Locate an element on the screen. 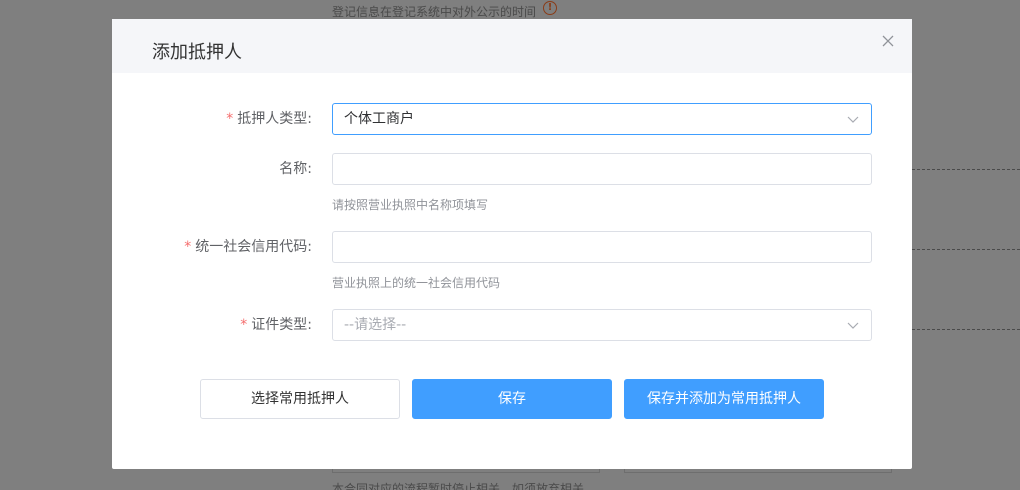 The width and height of the screenshot is (1020, 490). dialog-title: 添加抵押人 is located at coordinates (197, 52).